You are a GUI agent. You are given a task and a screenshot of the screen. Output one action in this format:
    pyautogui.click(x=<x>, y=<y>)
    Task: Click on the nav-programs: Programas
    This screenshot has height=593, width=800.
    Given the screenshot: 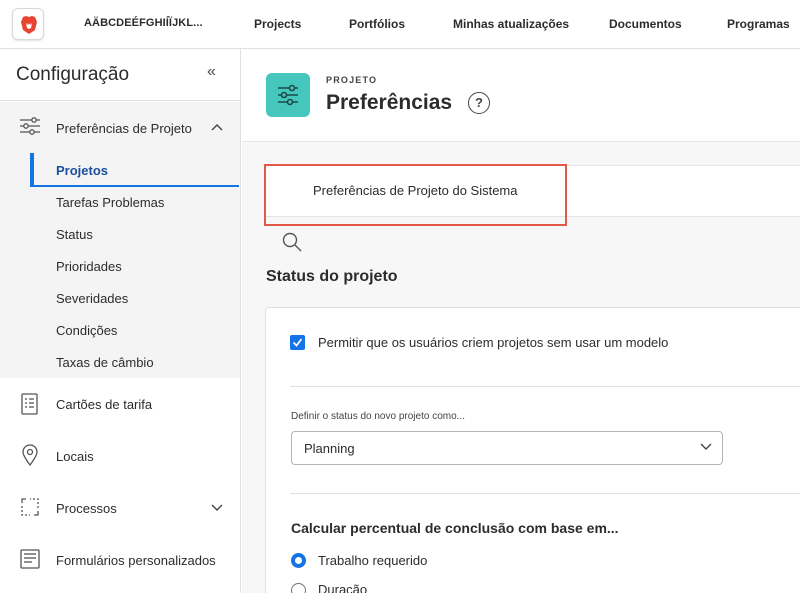 What is the action you would take?
    pyautogui.click(x=758, y=24)
    